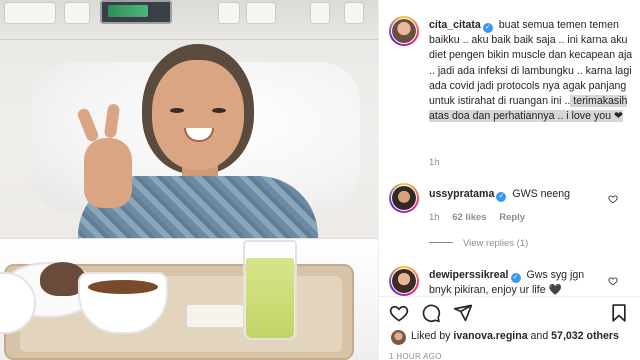 The width and height of the screenshot is (640, 360). I want to click on author-username: cita_citata, so click(455, 25).